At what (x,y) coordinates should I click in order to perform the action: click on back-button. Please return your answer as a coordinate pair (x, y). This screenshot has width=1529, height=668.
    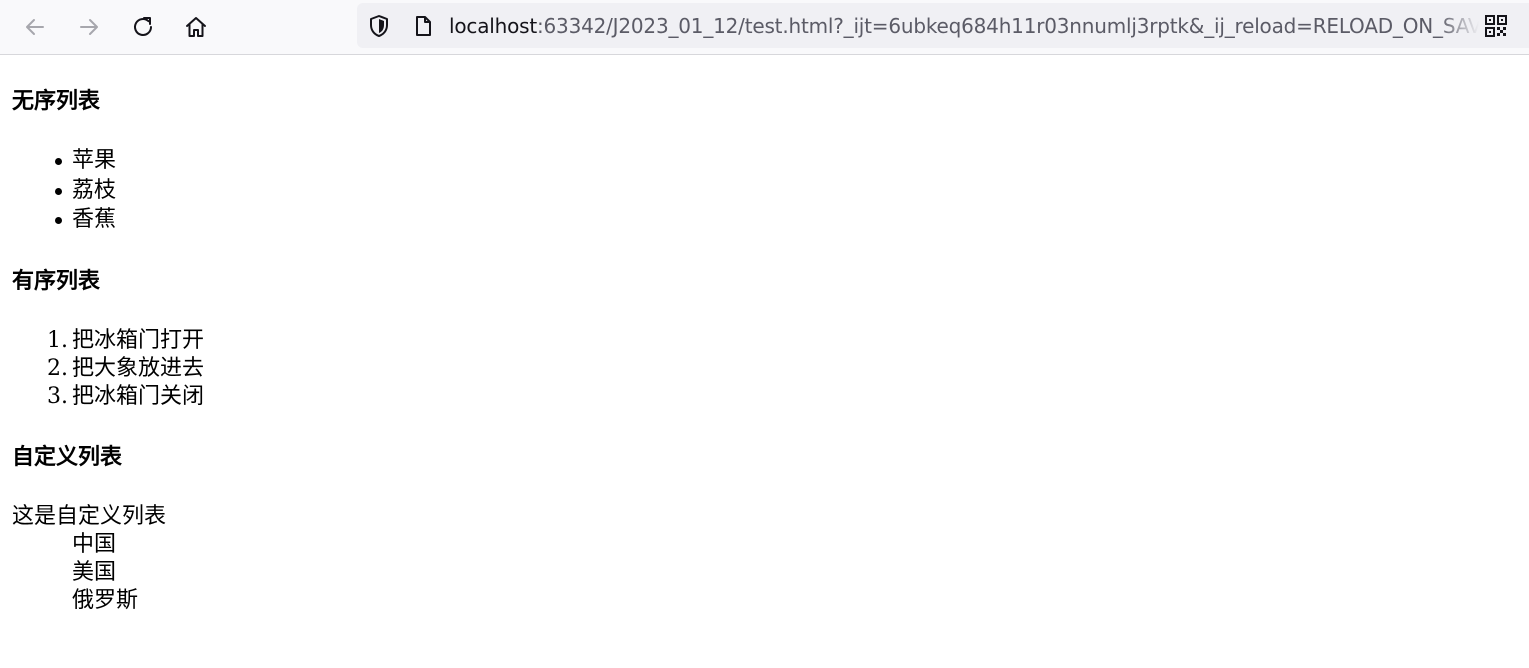
    Looking at the image, I should click on (35, 27).